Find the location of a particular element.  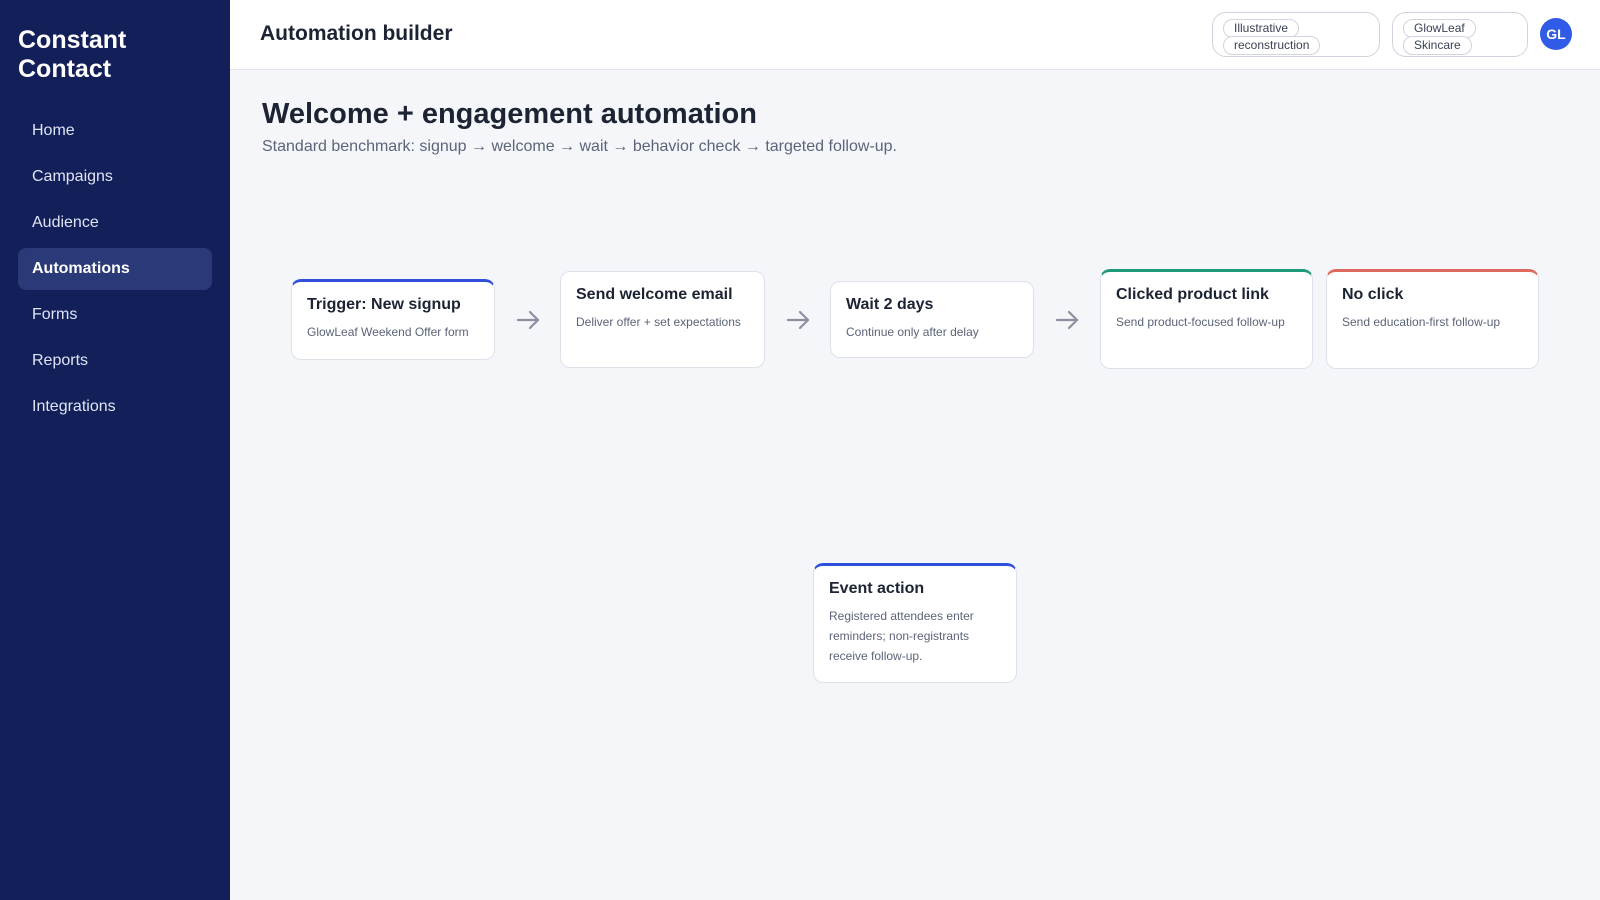

flow-step-desc: Send product-focused follow-up is located at coordinates (1200, 322).